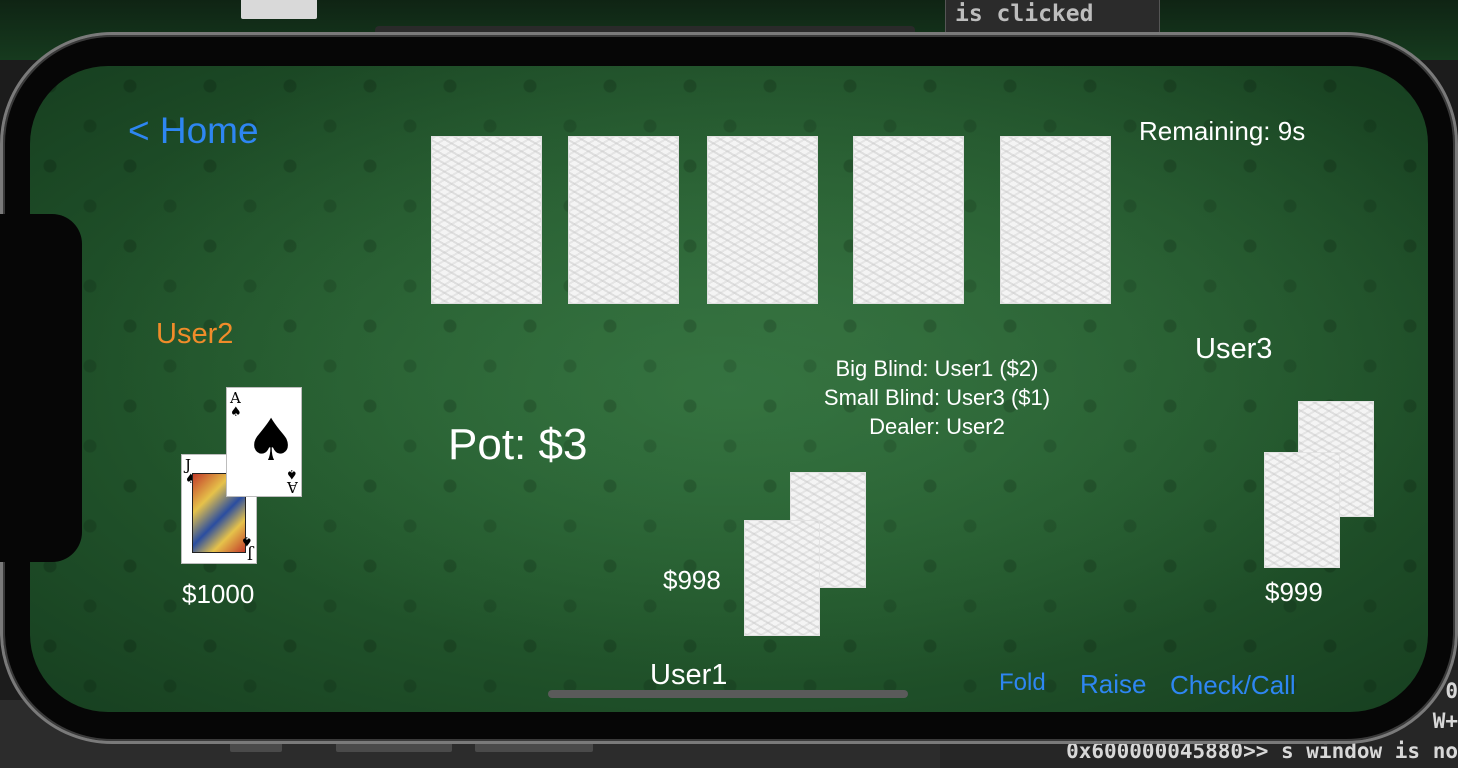  What do you see at coordinates (1294, 592) in the screenshot?
I see `player-money-user3: $999` at bounding box center [1294, 592].